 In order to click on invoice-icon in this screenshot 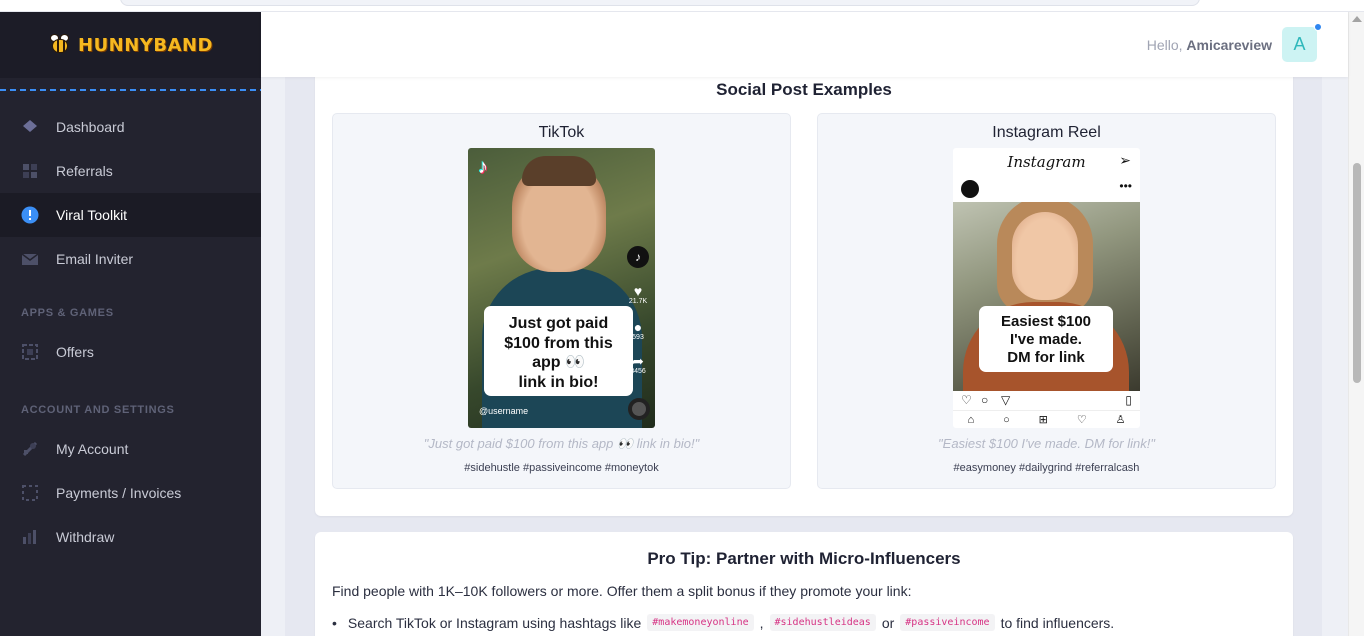, I will do `click(30, 493)`.